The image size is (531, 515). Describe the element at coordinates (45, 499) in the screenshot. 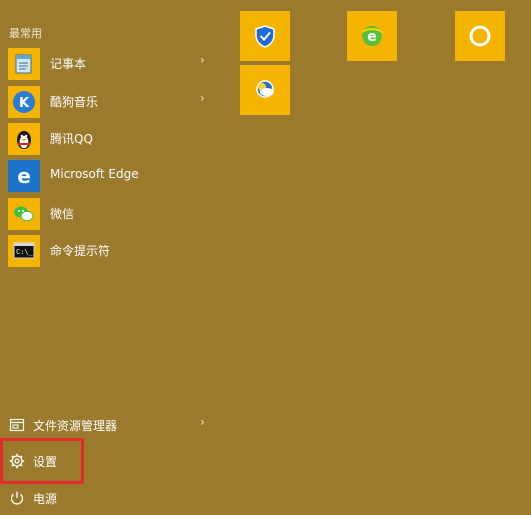

I see `power-label: 电源` at that location.